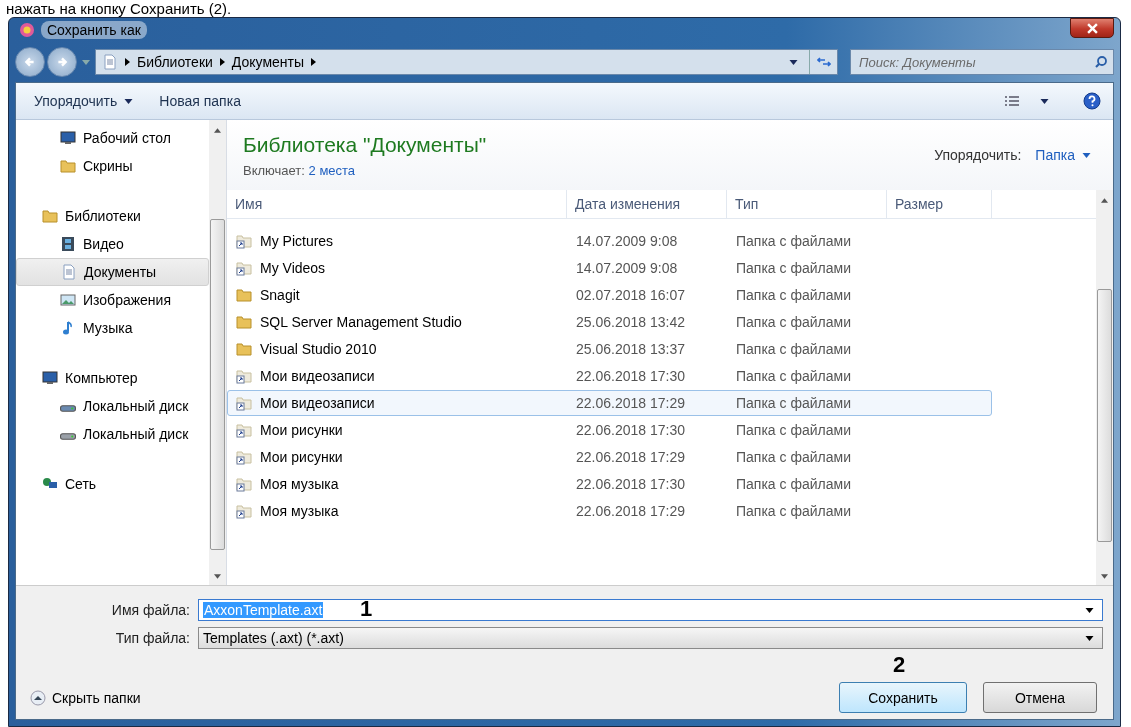  I want to click on sidebar-item: Изображения, so click(112, 300).